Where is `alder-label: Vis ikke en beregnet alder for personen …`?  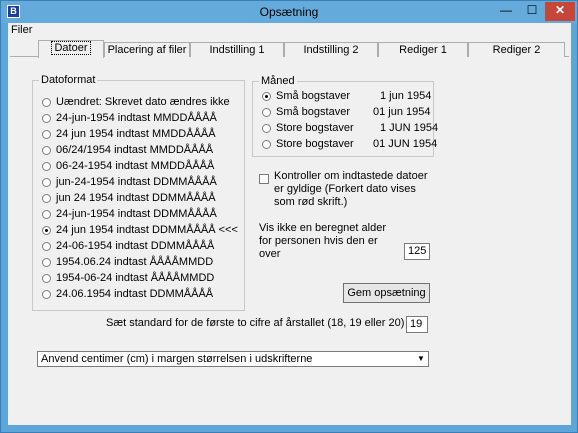
alder-label: Vis ikke en beregnet alder for personen … is located at coordinates (322, 241).